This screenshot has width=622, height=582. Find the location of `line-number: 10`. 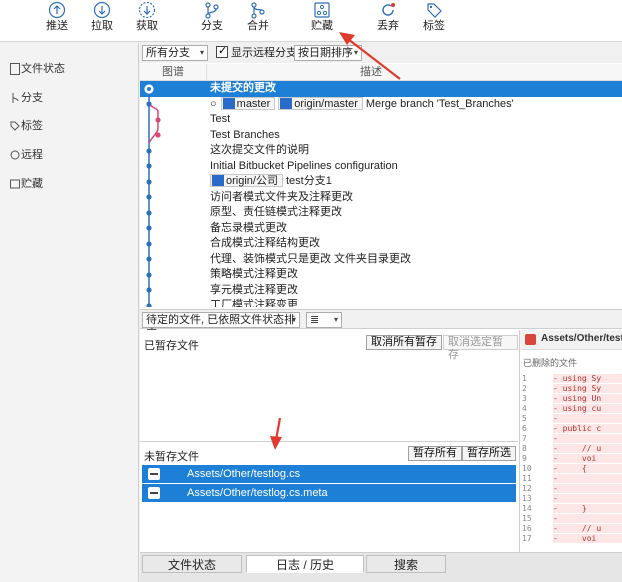

line-number: 10 is located at coordinates (527, 468).